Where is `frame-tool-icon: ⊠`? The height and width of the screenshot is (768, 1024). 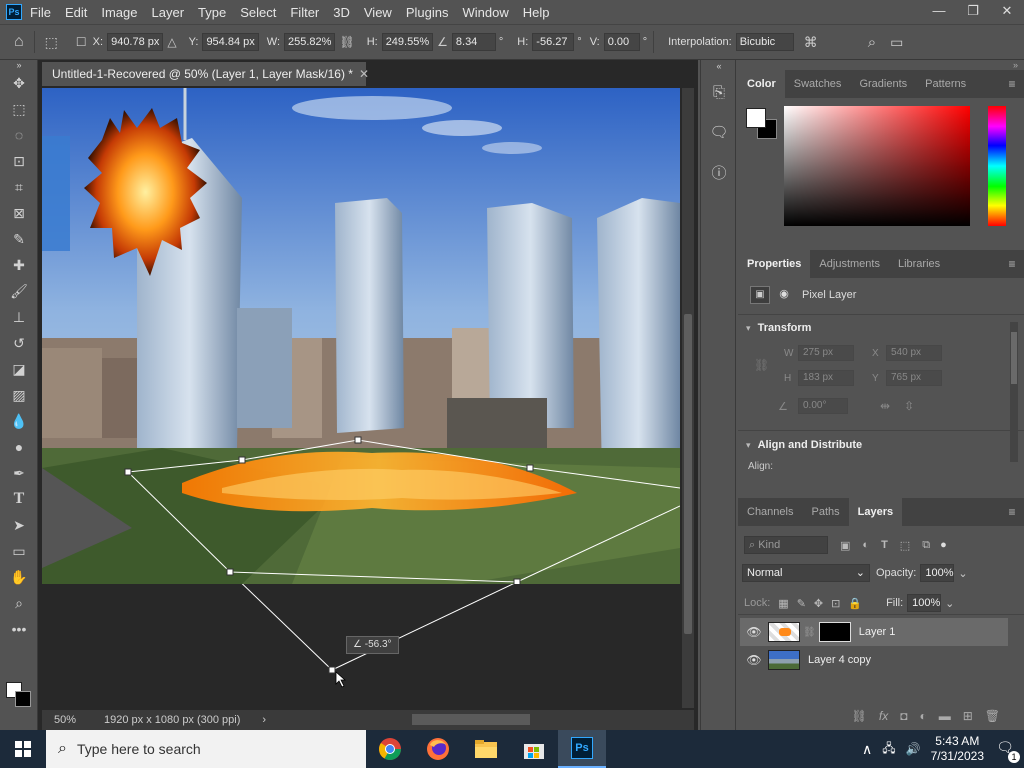 frame-tool-icon: ⊠ is located at coordinates (19, 213).